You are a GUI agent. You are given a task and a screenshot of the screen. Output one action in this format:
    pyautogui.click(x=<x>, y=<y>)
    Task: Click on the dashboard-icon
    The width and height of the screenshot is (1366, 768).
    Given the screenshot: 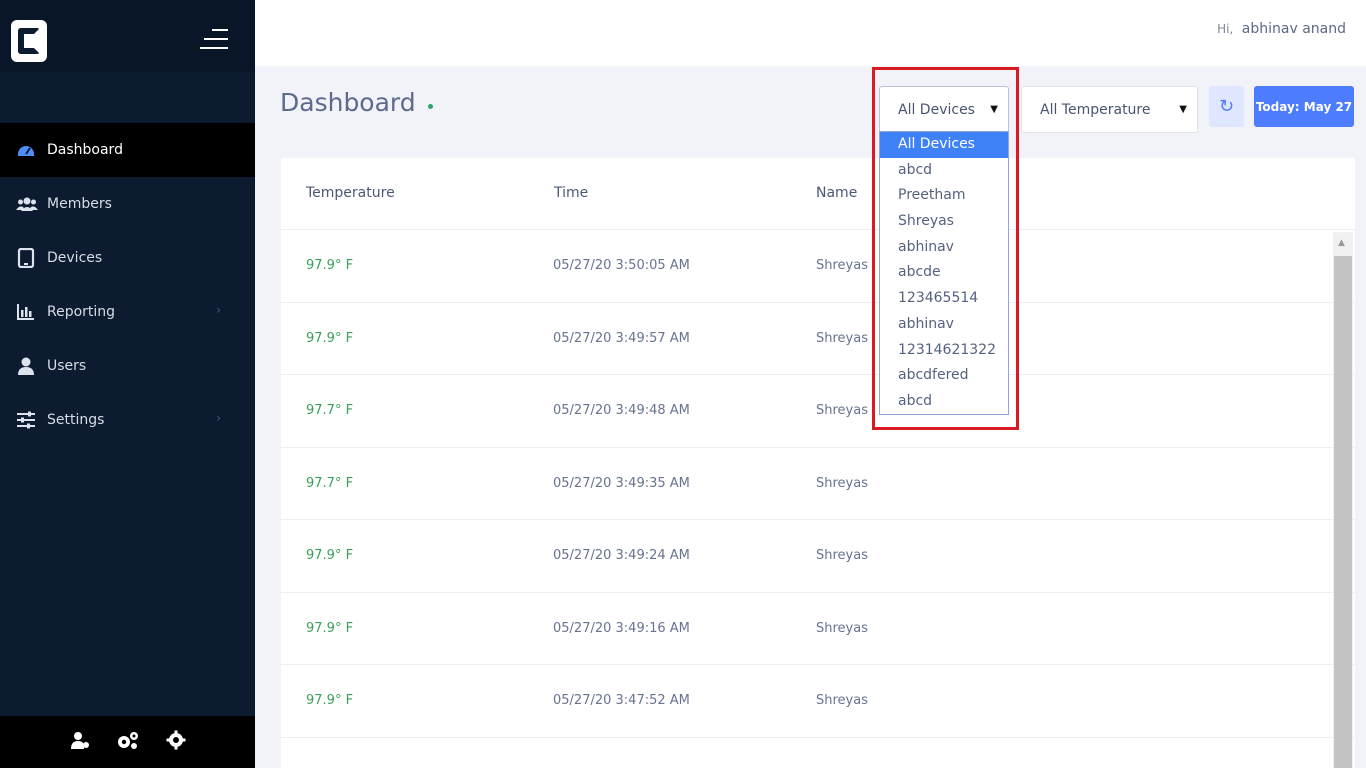 What is the action you would take?
    pyautogui.click(x=26, y=150)
    